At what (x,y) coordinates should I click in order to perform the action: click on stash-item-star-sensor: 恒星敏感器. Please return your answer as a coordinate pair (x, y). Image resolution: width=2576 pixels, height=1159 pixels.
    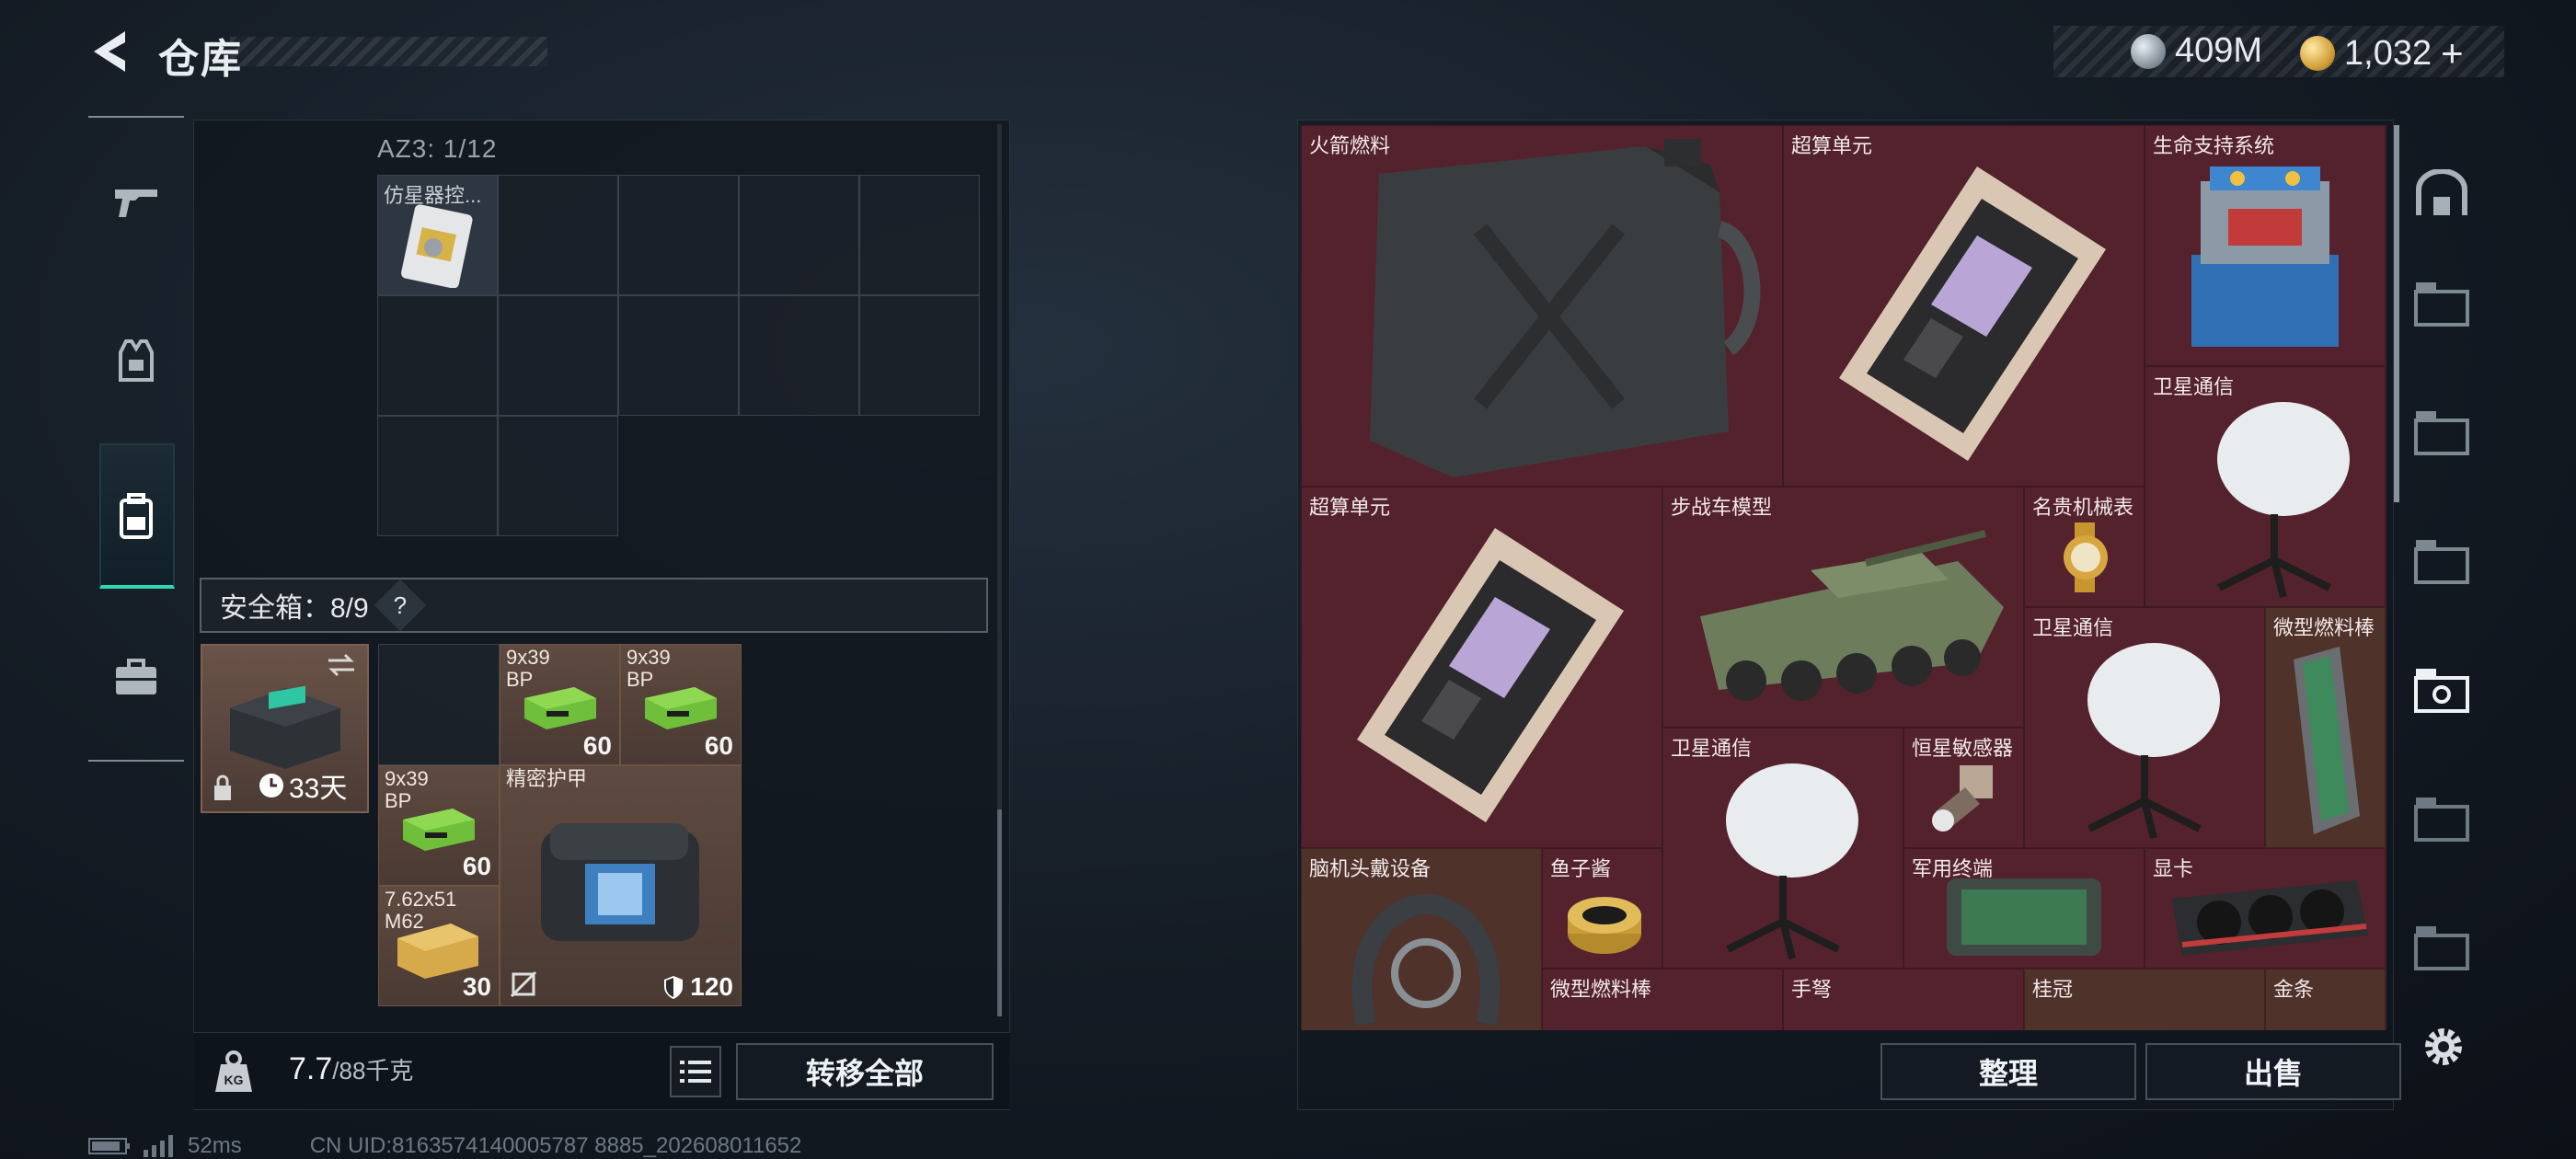
    Looking at the image, I should click on (1963, 788).